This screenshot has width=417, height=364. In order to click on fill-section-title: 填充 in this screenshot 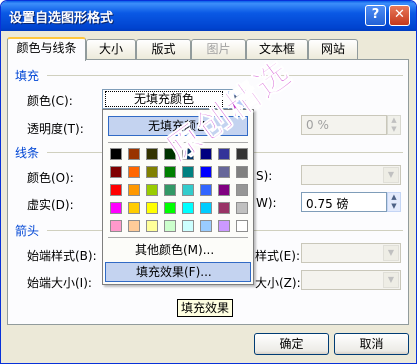, I will do `click(27, 76)`.